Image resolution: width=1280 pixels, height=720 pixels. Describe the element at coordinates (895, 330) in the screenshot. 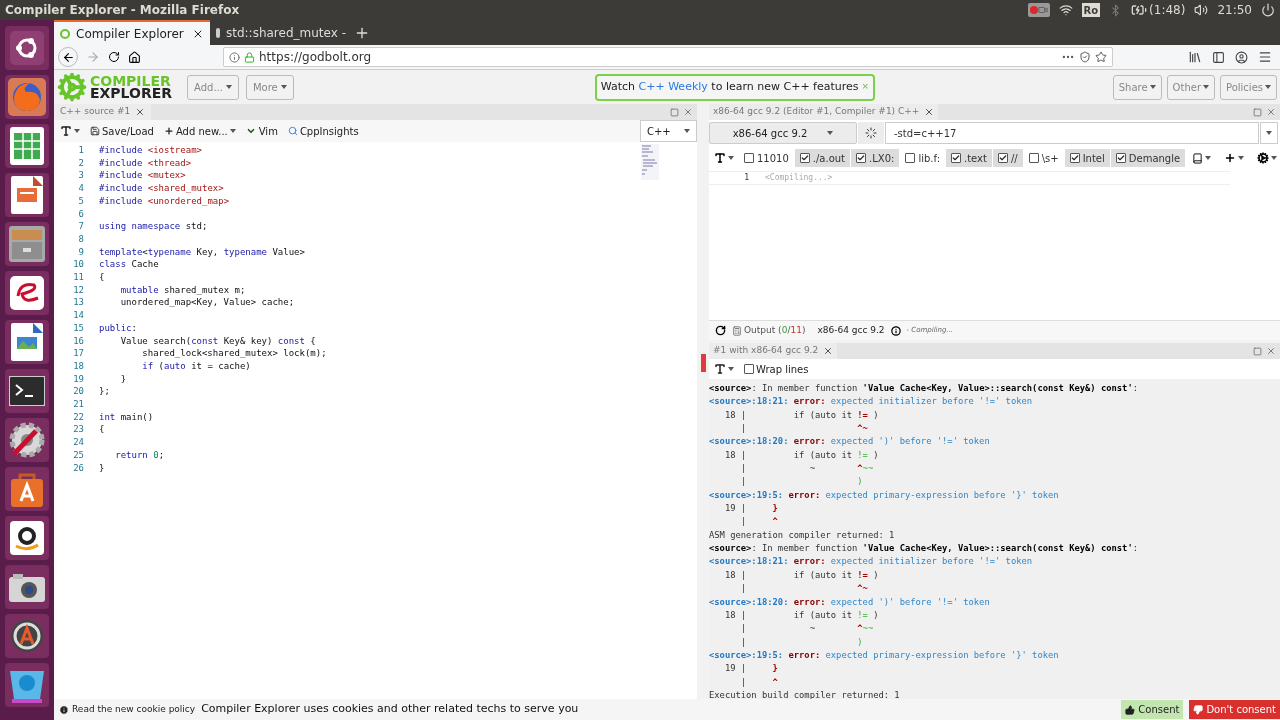

I see `info-icon` at that location.